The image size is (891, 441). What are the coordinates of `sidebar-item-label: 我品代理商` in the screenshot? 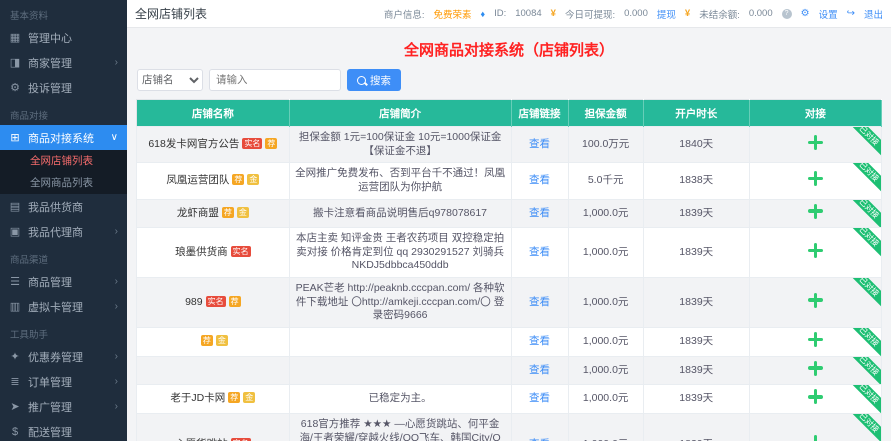 It's located at (55, 232).